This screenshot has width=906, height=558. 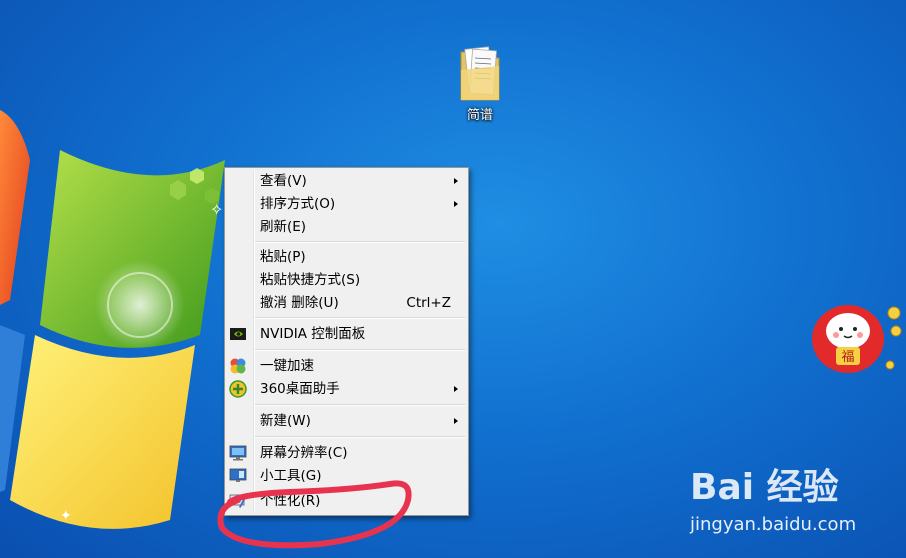 What do you see at coordinates (238, 366) in the screenshot?
I see `speedup-icon` at bounding box center [238, 366].